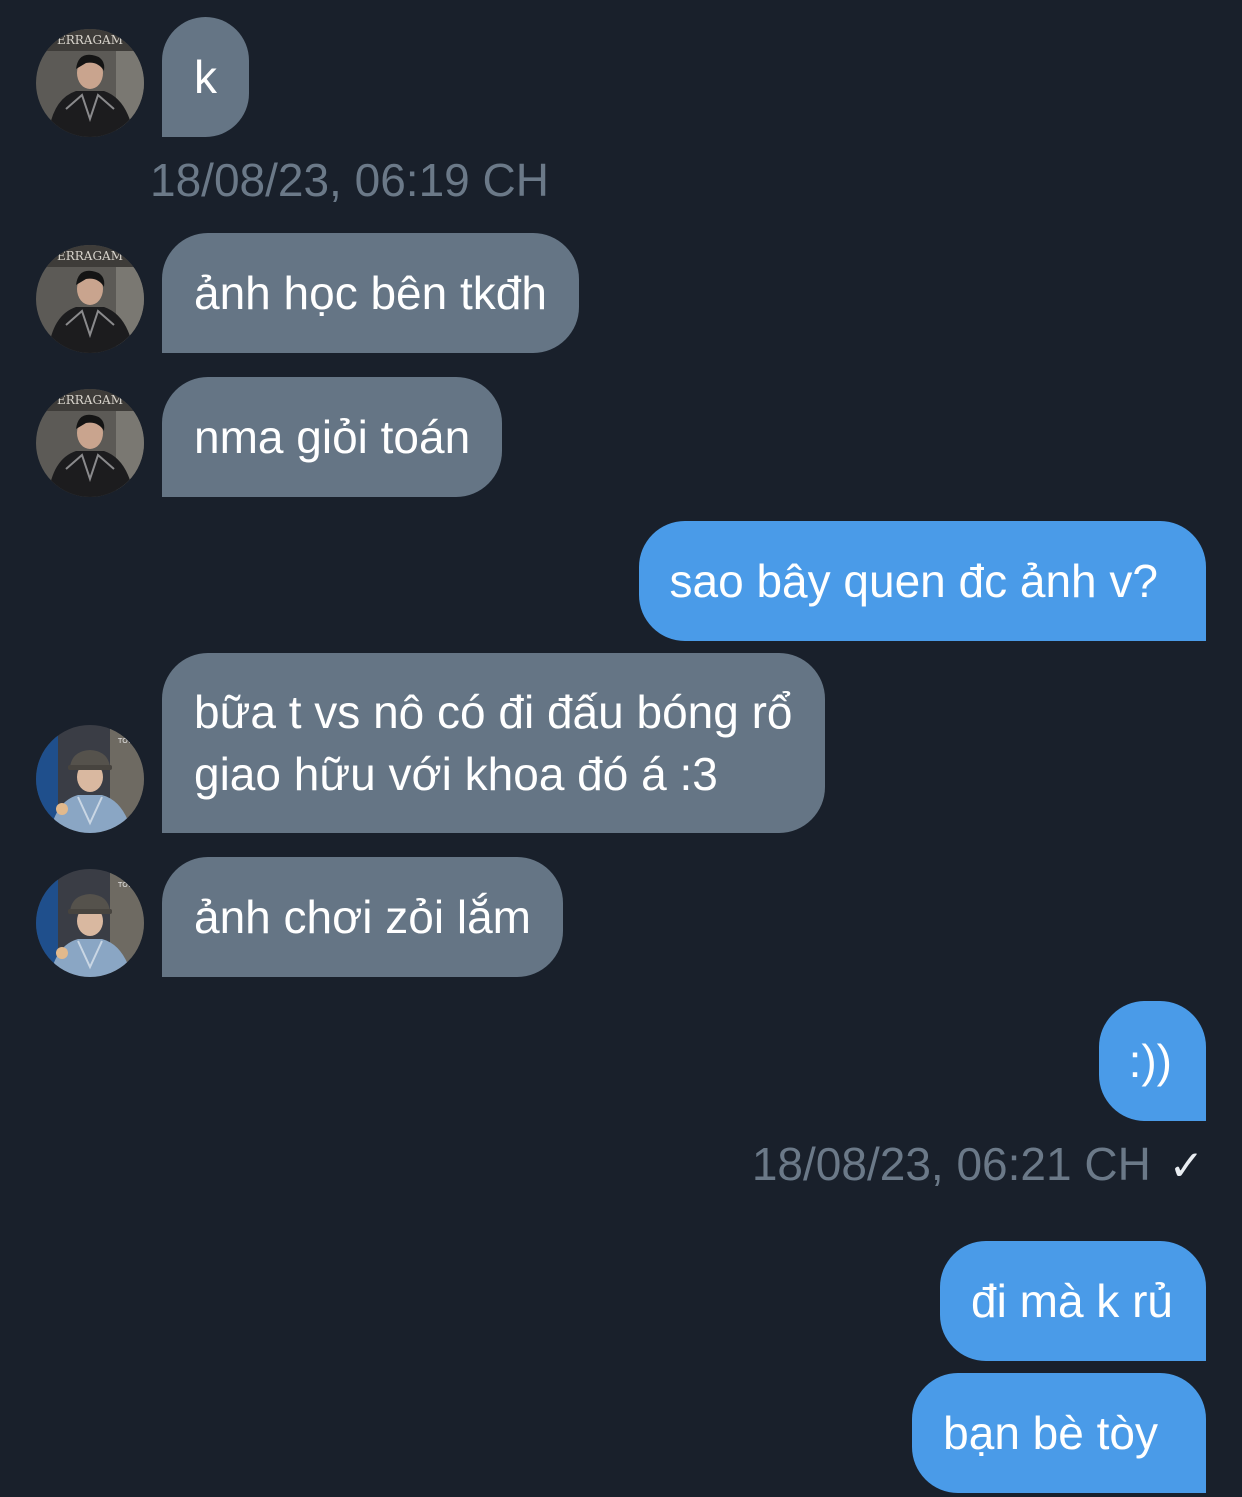 This screenshot has height=1497, width=1242. I want to click on message-bubble-outgoing: sao bây quen đc ảnh v?, so click(922, 581).